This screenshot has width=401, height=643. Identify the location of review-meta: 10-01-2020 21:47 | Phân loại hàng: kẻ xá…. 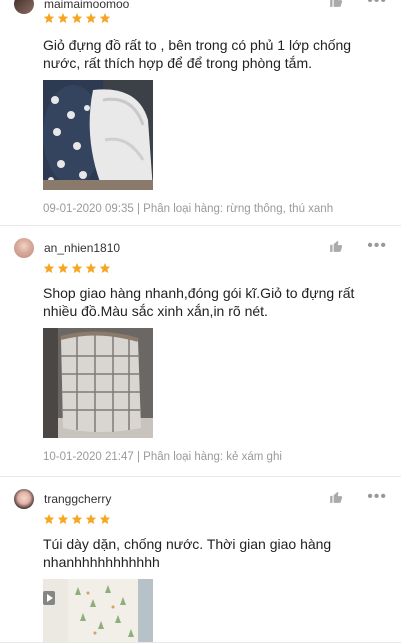
(162, 457).